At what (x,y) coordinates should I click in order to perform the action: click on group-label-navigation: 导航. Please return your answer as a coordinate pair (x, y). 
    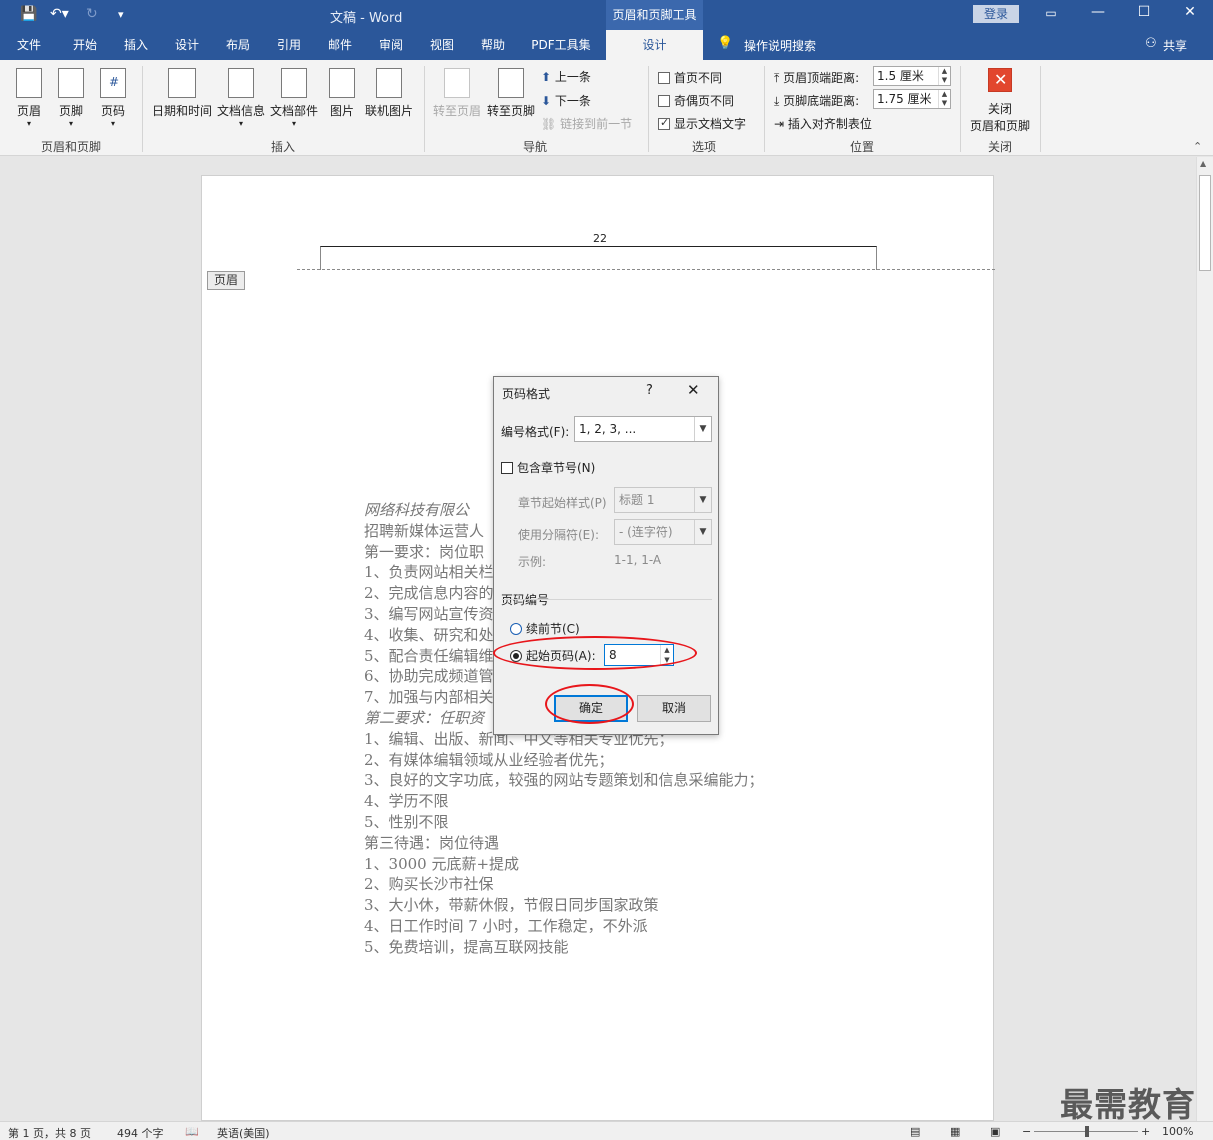
    Looking at the image, I should click on (534, 147).